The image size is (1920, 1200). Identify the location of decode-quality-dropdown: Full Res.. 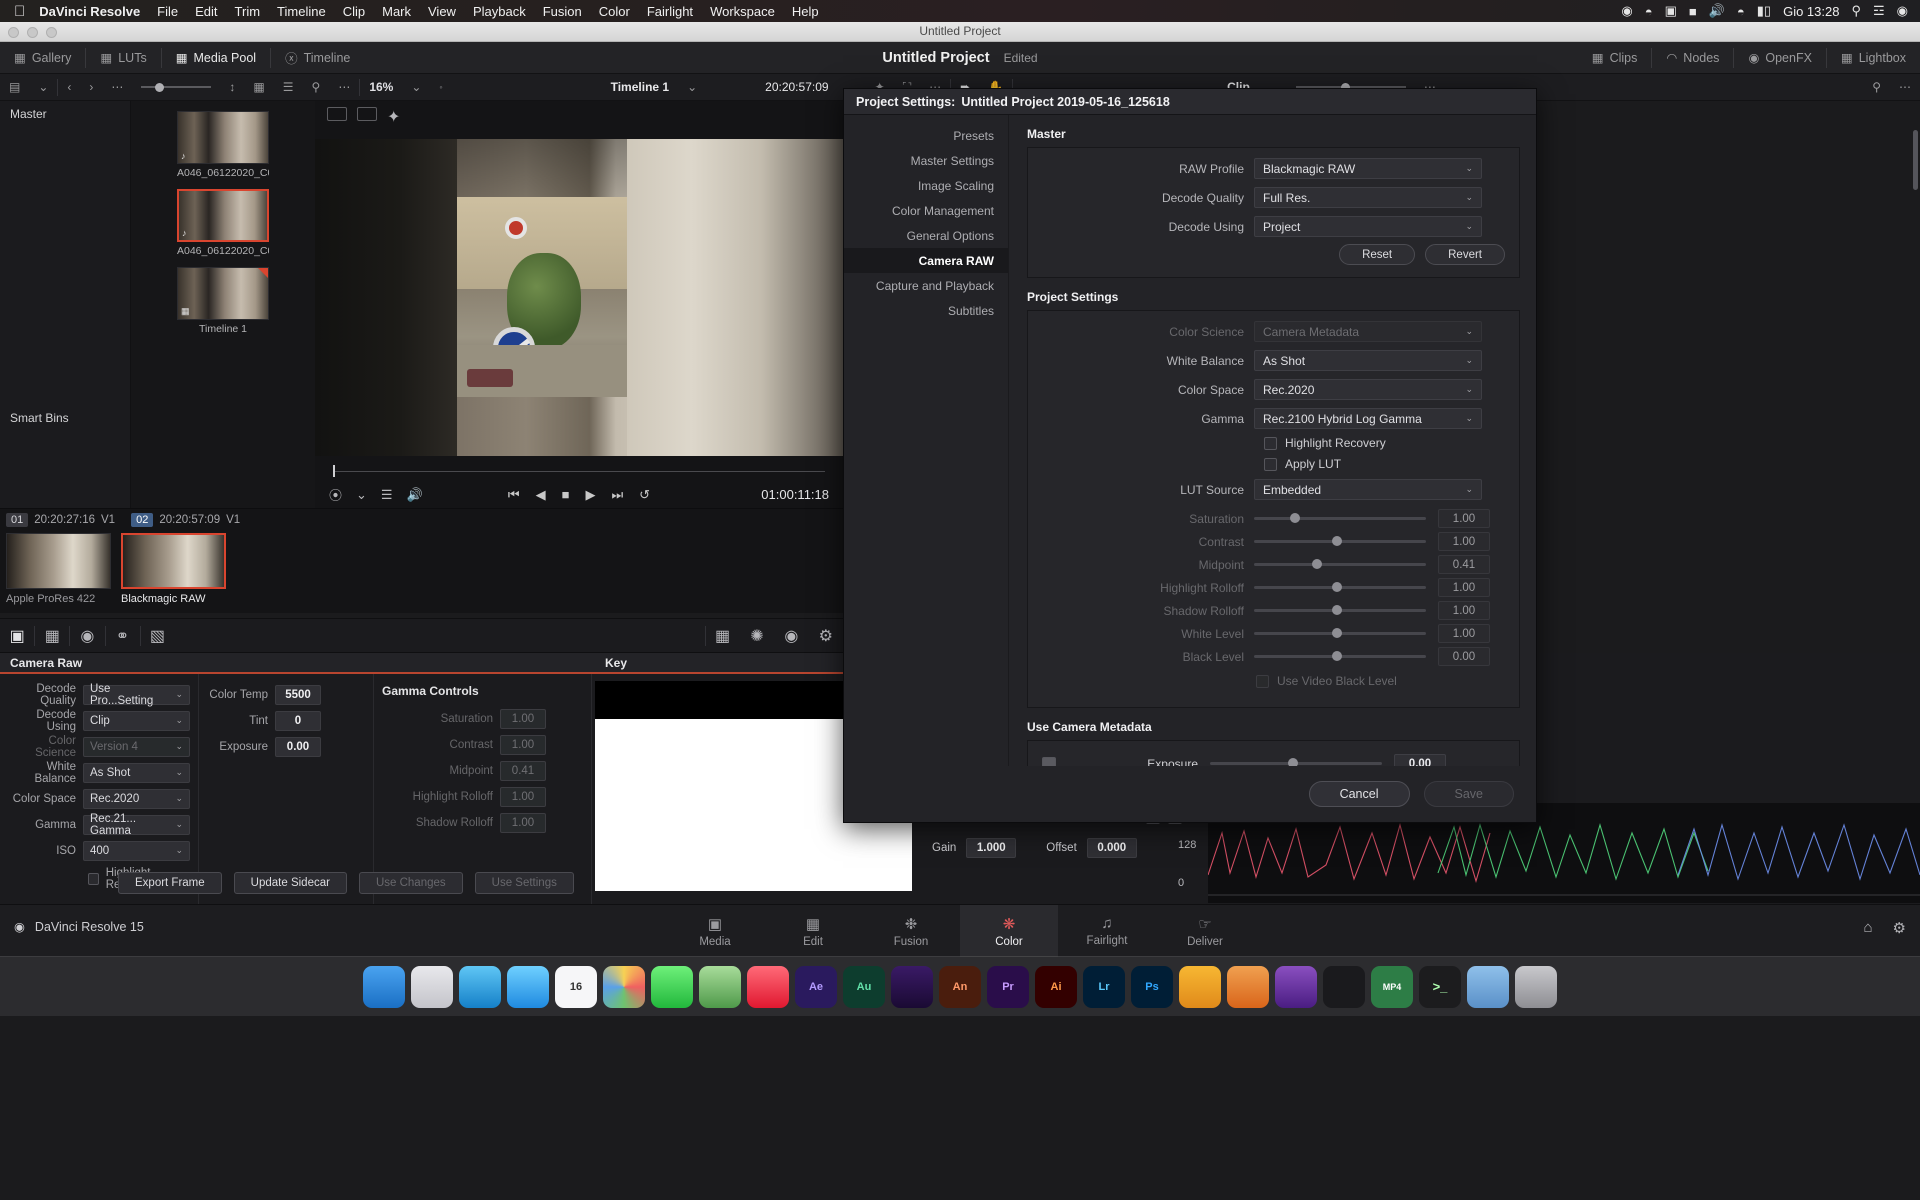
(1368, 197).